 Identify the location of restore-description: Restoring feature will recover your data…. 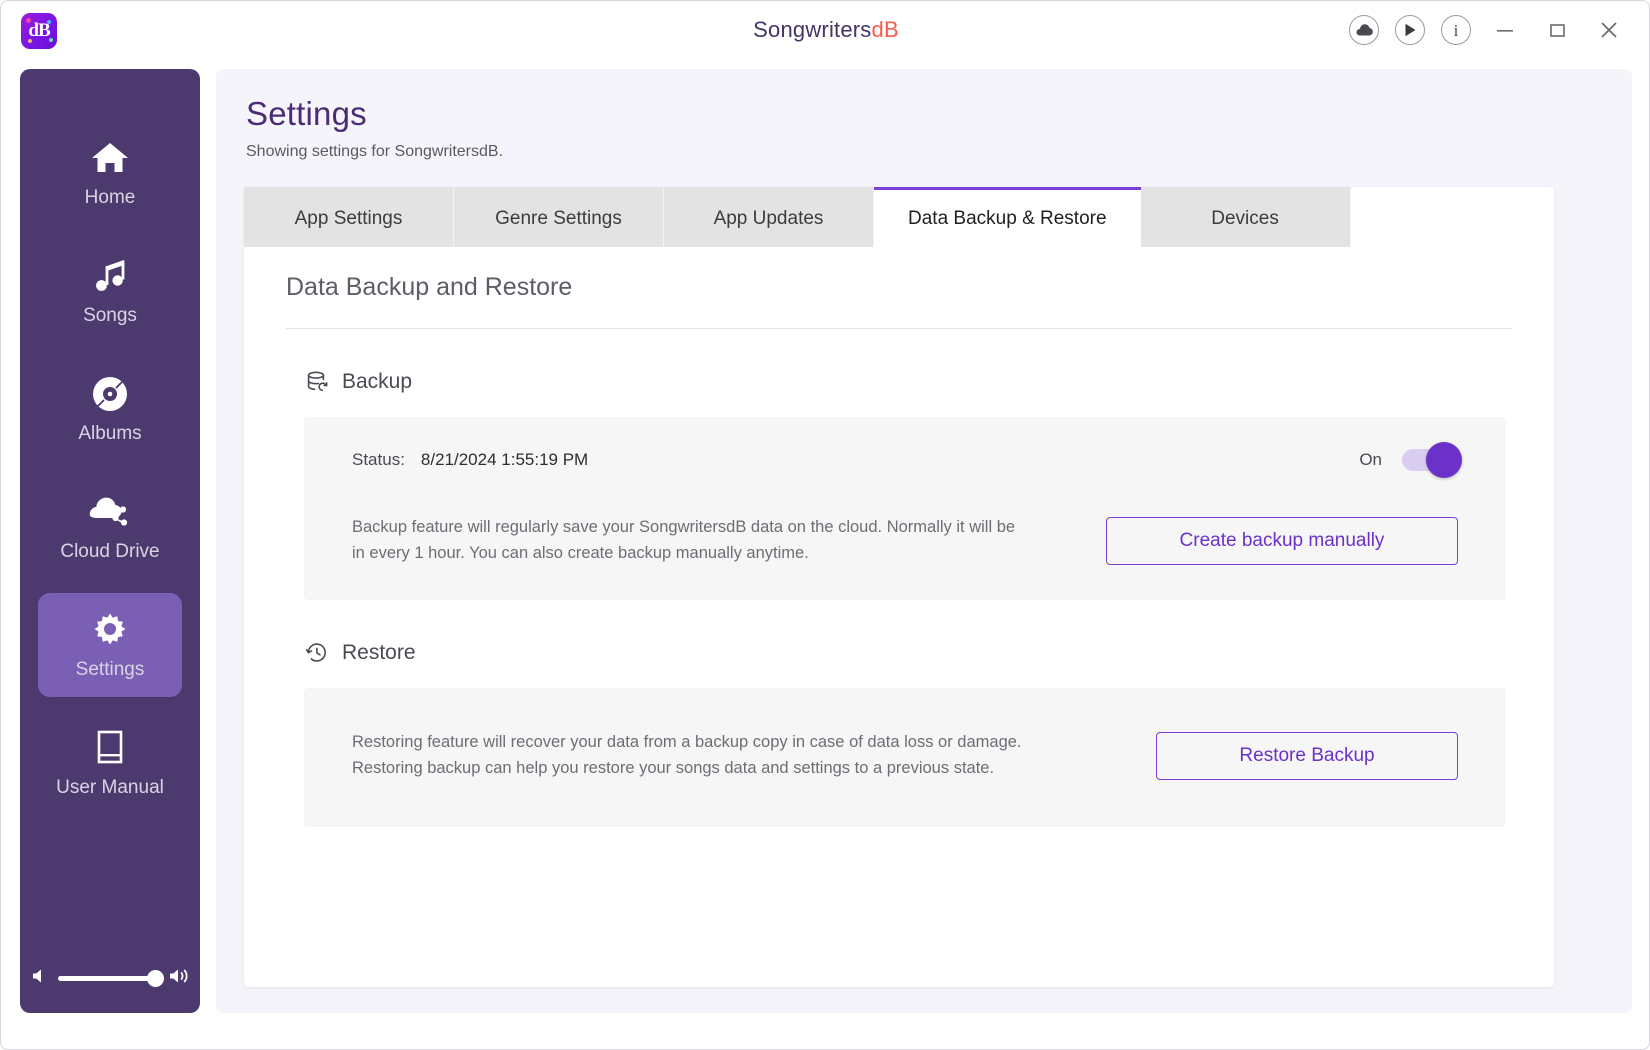
(687, 755).